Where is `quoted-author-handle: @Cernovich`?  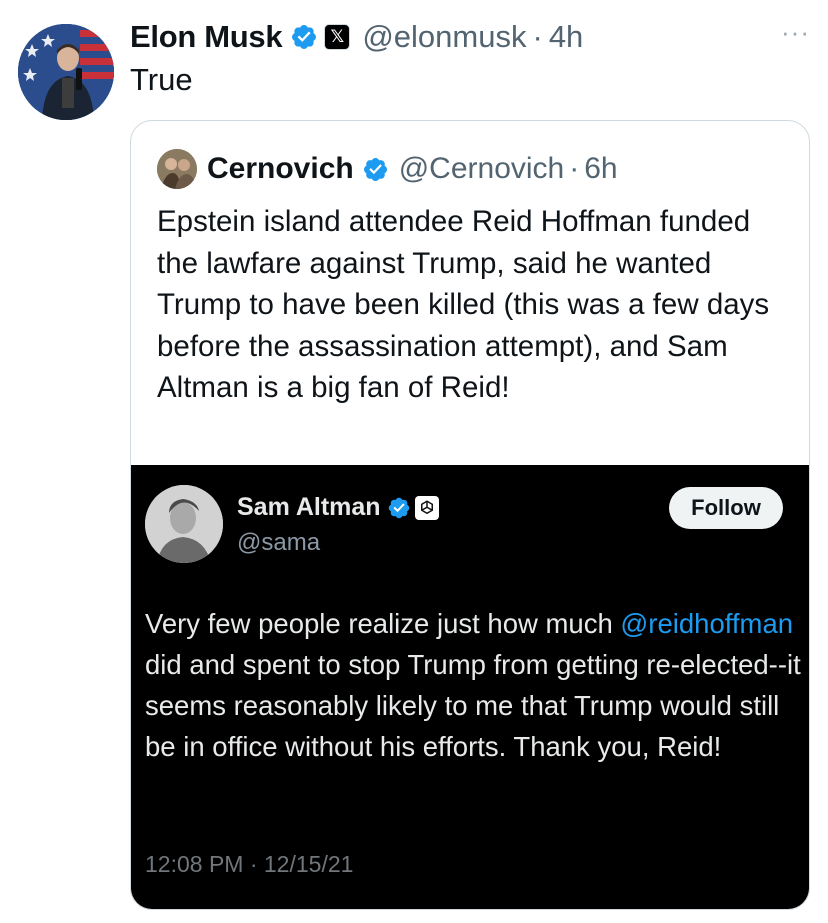 quoted-author-handle: @Cernovich is located at coordinates (482, 169).